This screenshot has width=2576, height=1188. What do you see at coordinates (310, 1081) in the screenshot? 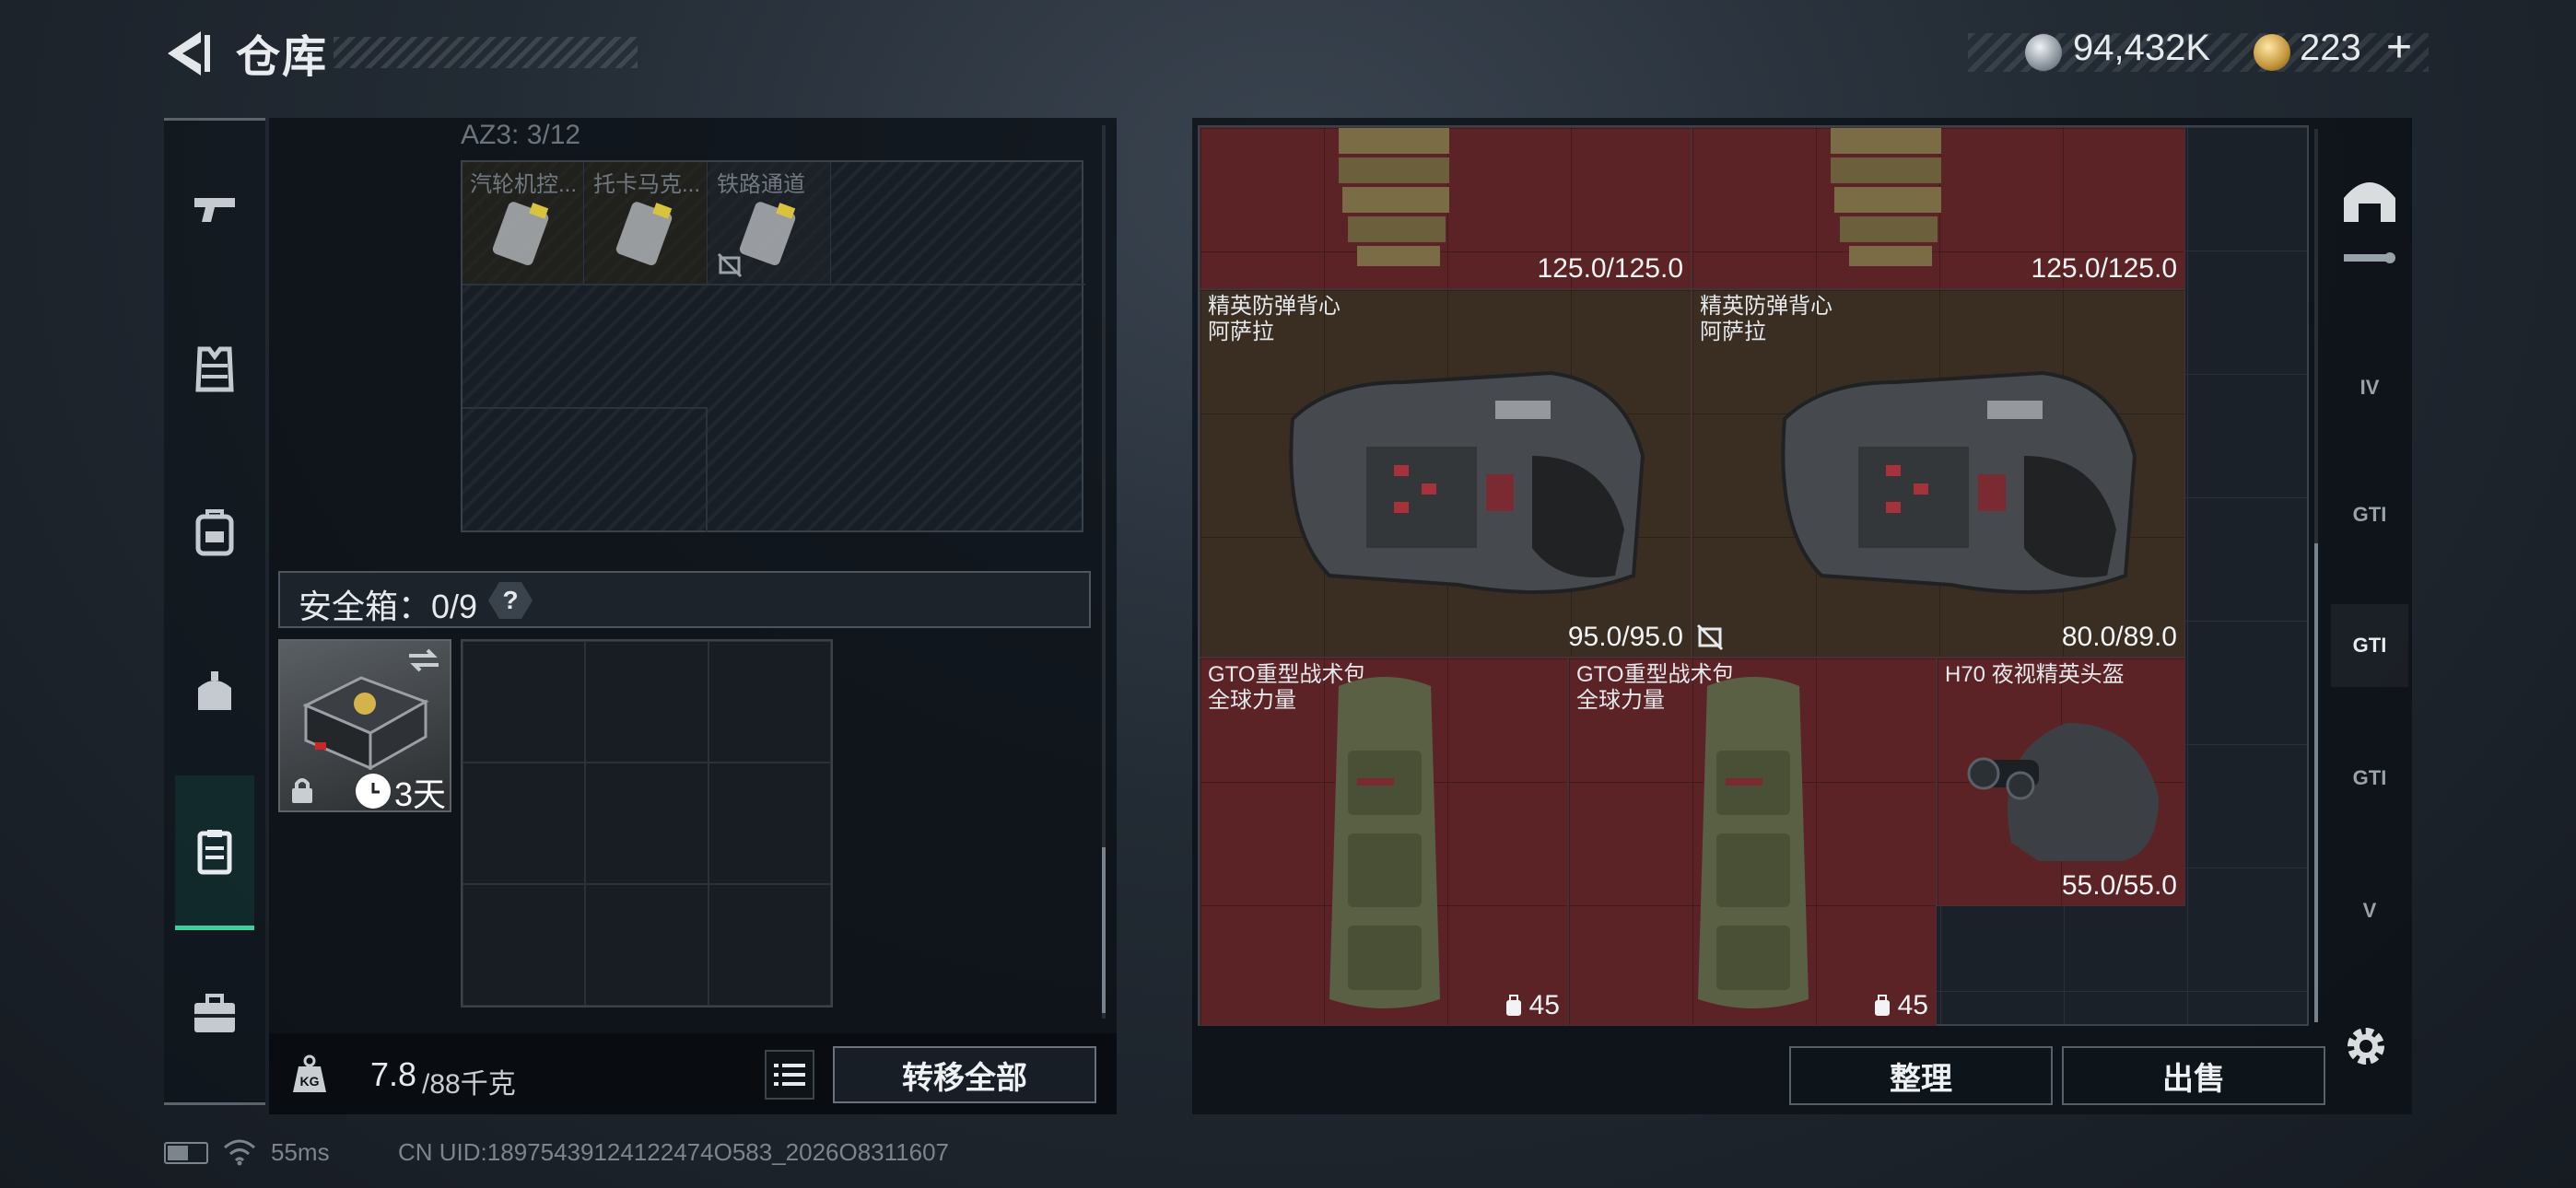
I see `svg-text: KG` at bounding box center [310, 1081].